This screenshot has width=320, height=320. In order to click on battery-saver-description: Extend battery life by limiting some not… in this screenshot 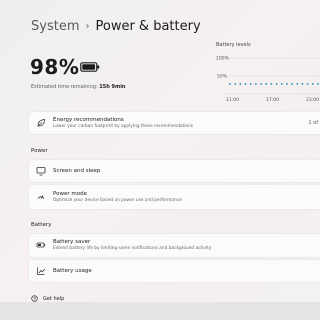, I will do `click(132, 248)`.